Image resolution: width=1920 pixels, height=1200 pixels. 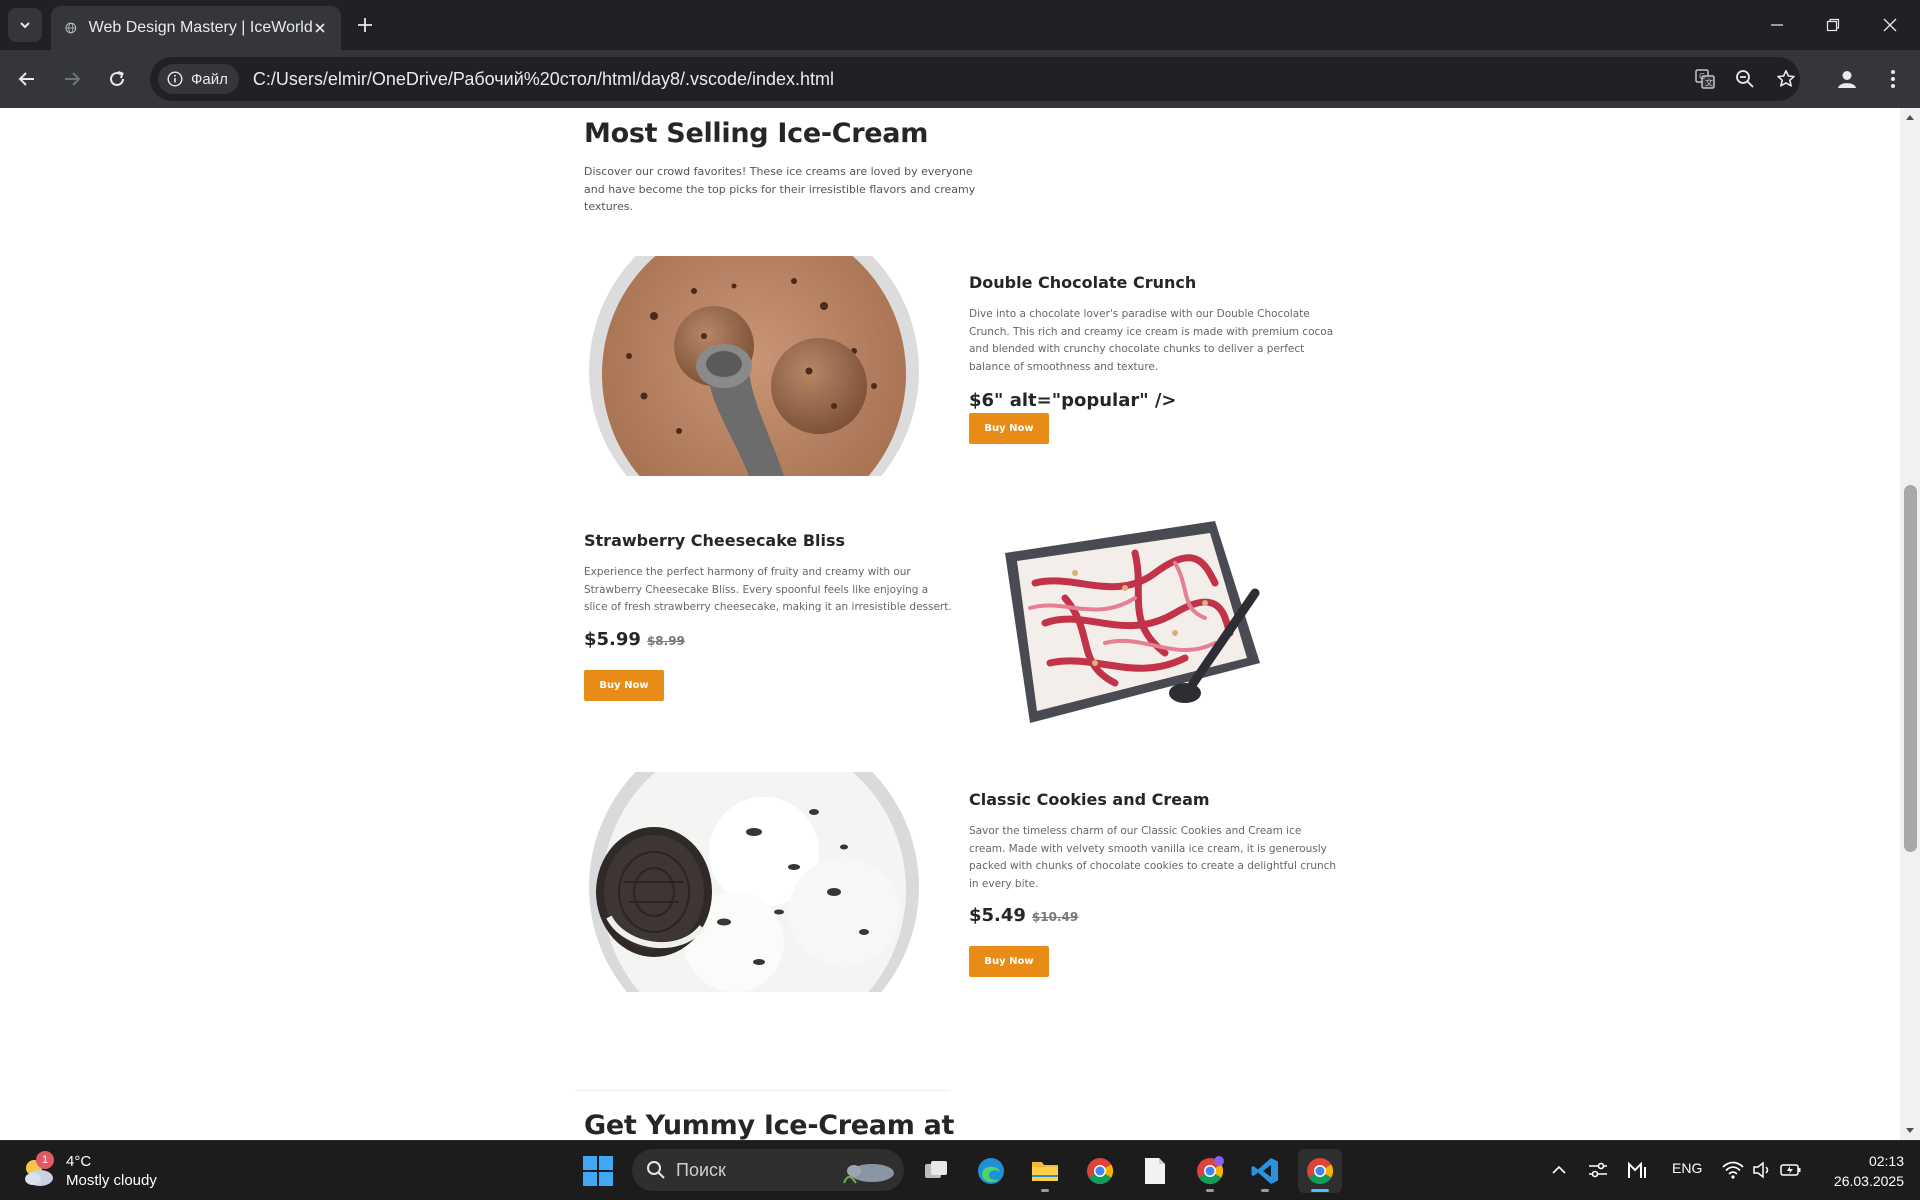 What do you see at coordinates (1100, 1171) in the screenshot?
I see `chrome-icon` at bounding box center [1100, 1171].